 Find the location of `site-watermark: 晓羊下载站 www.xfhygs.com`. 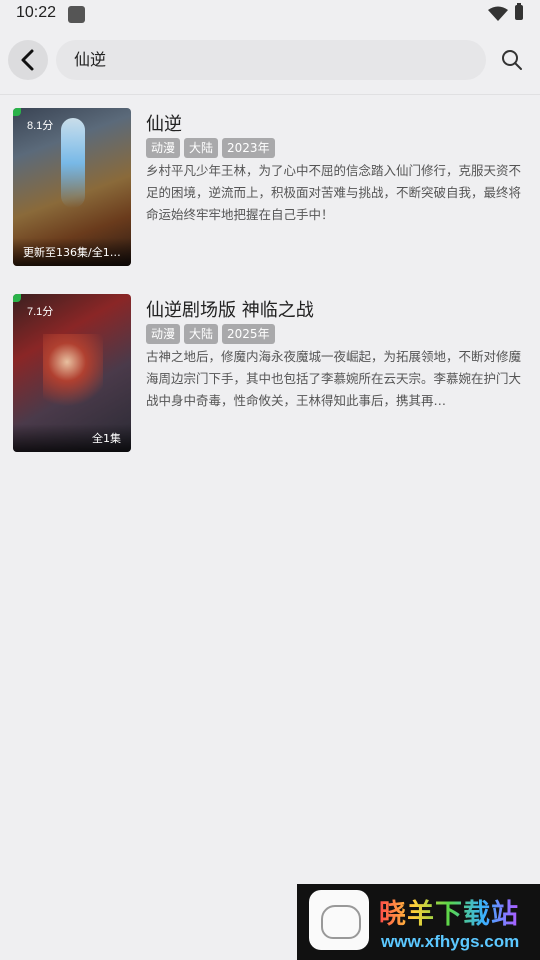

site-watermark: 晓羊下载站 www.xfhygs.com is located at coordinates (418, 922).